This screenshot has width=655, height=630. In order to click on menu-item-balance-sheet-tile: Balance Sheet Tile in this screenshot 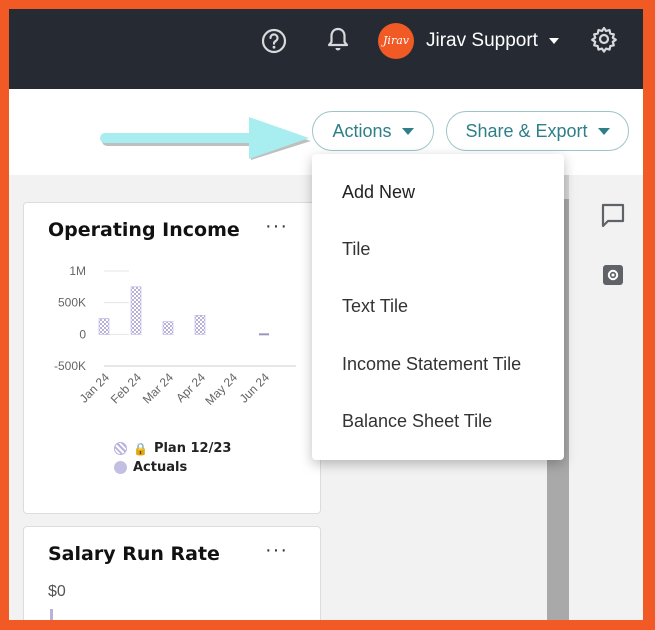, I will do `click(417, 421)`.